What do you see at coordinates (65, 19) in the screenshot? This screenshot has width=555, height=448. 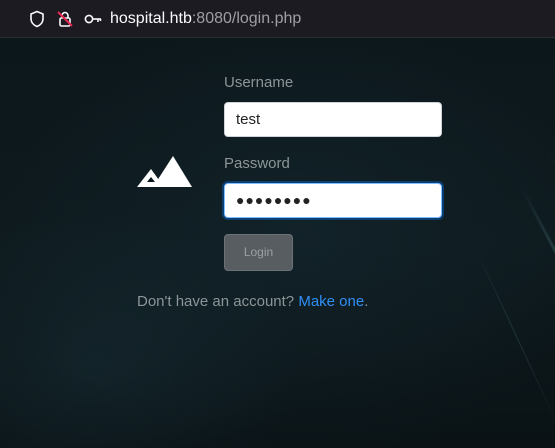 I see `lock-slash-icon` at bounding box center [65, 19].